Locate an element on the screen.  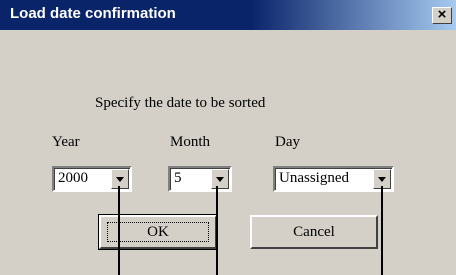
month-callout-line is located at coordinates (217, 230).